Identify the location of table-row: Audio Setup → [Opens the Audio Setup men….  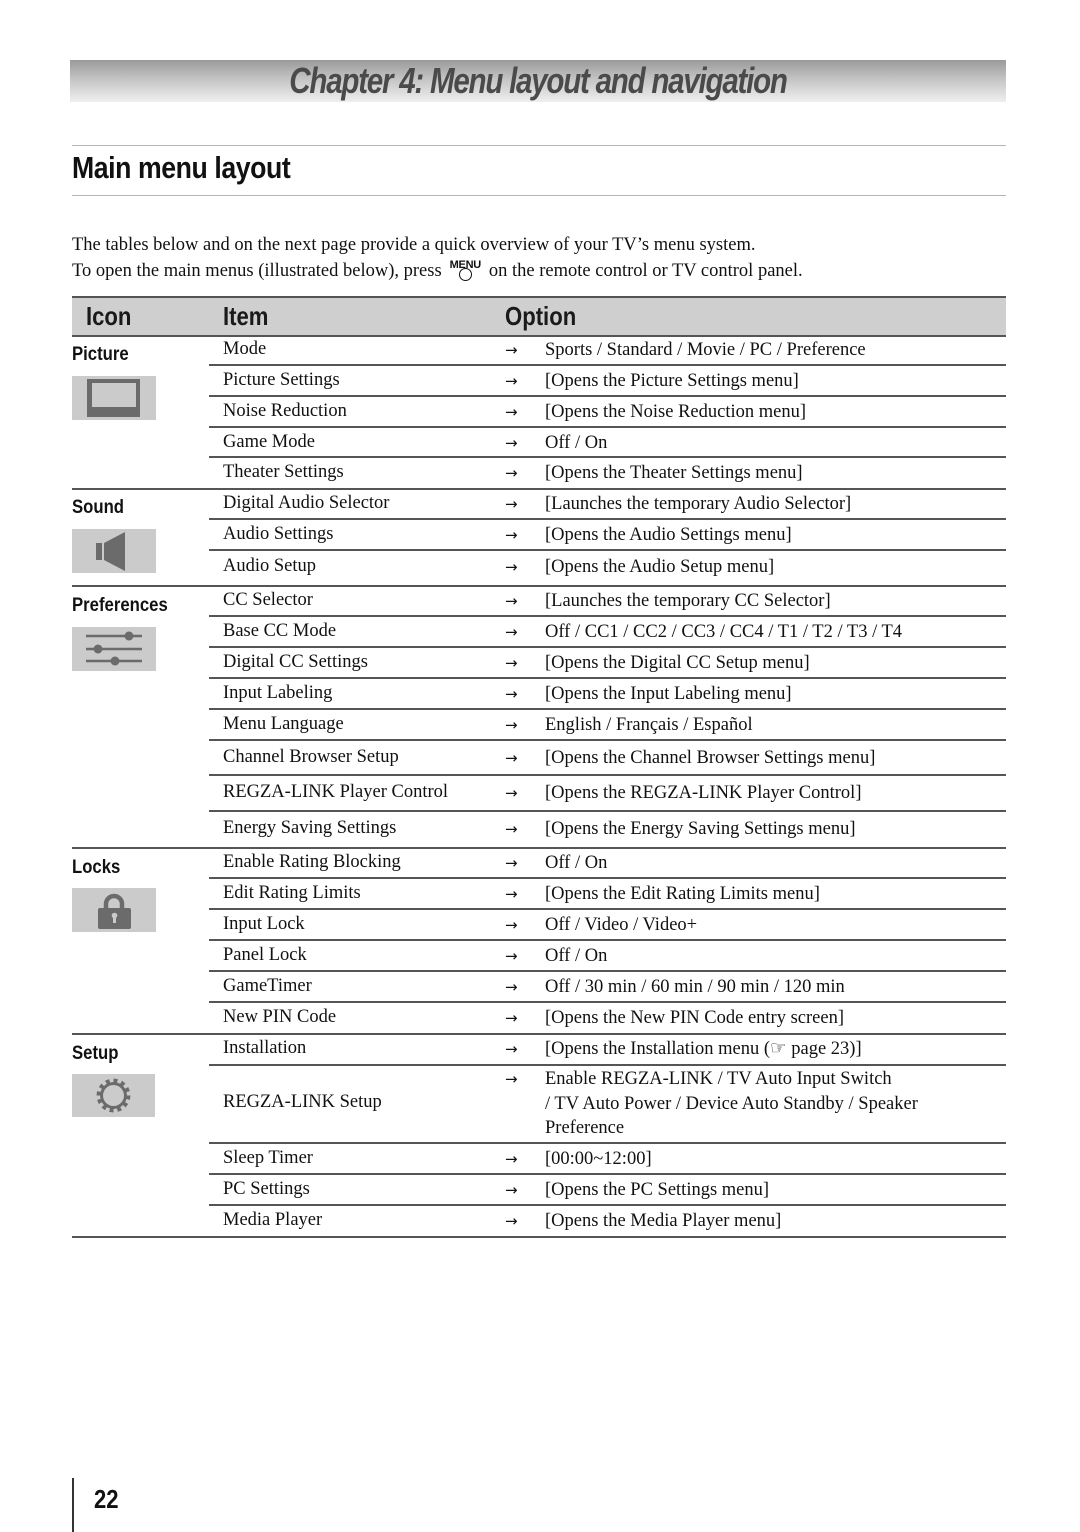
(607, 568).